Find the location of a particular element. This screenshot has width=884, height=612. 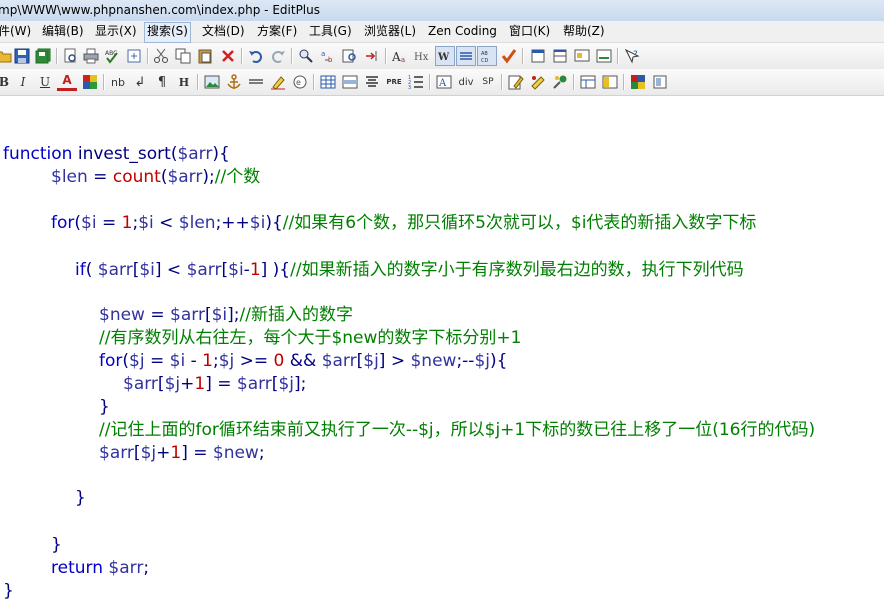

paste-icon is located at coordinates (205, 56).